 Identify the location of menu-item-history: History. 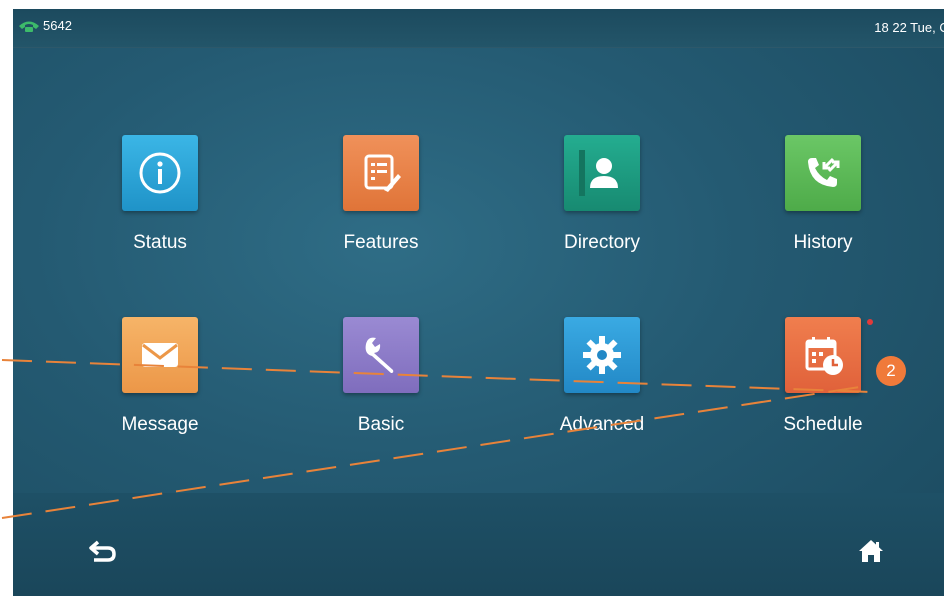
(823, 205).